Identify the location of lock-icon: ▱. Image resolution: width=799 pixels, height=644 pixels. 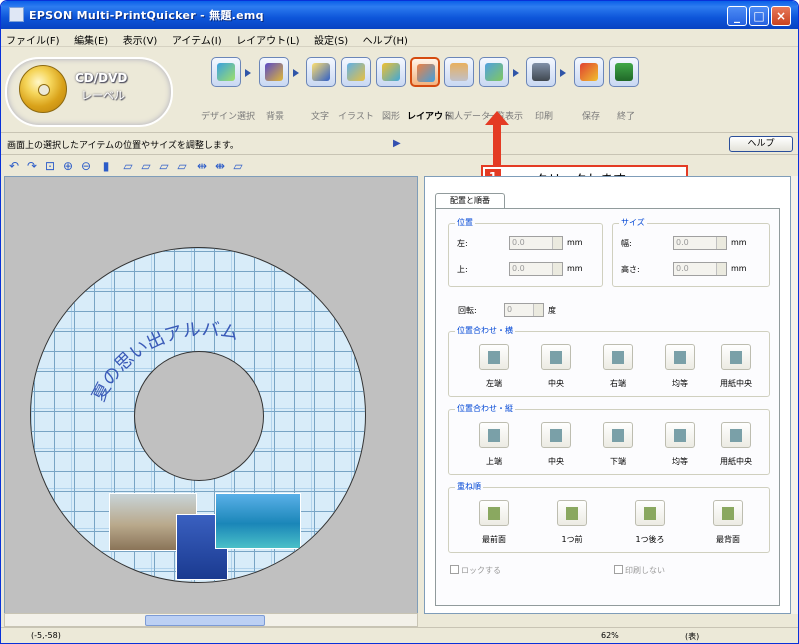
(238, 166).